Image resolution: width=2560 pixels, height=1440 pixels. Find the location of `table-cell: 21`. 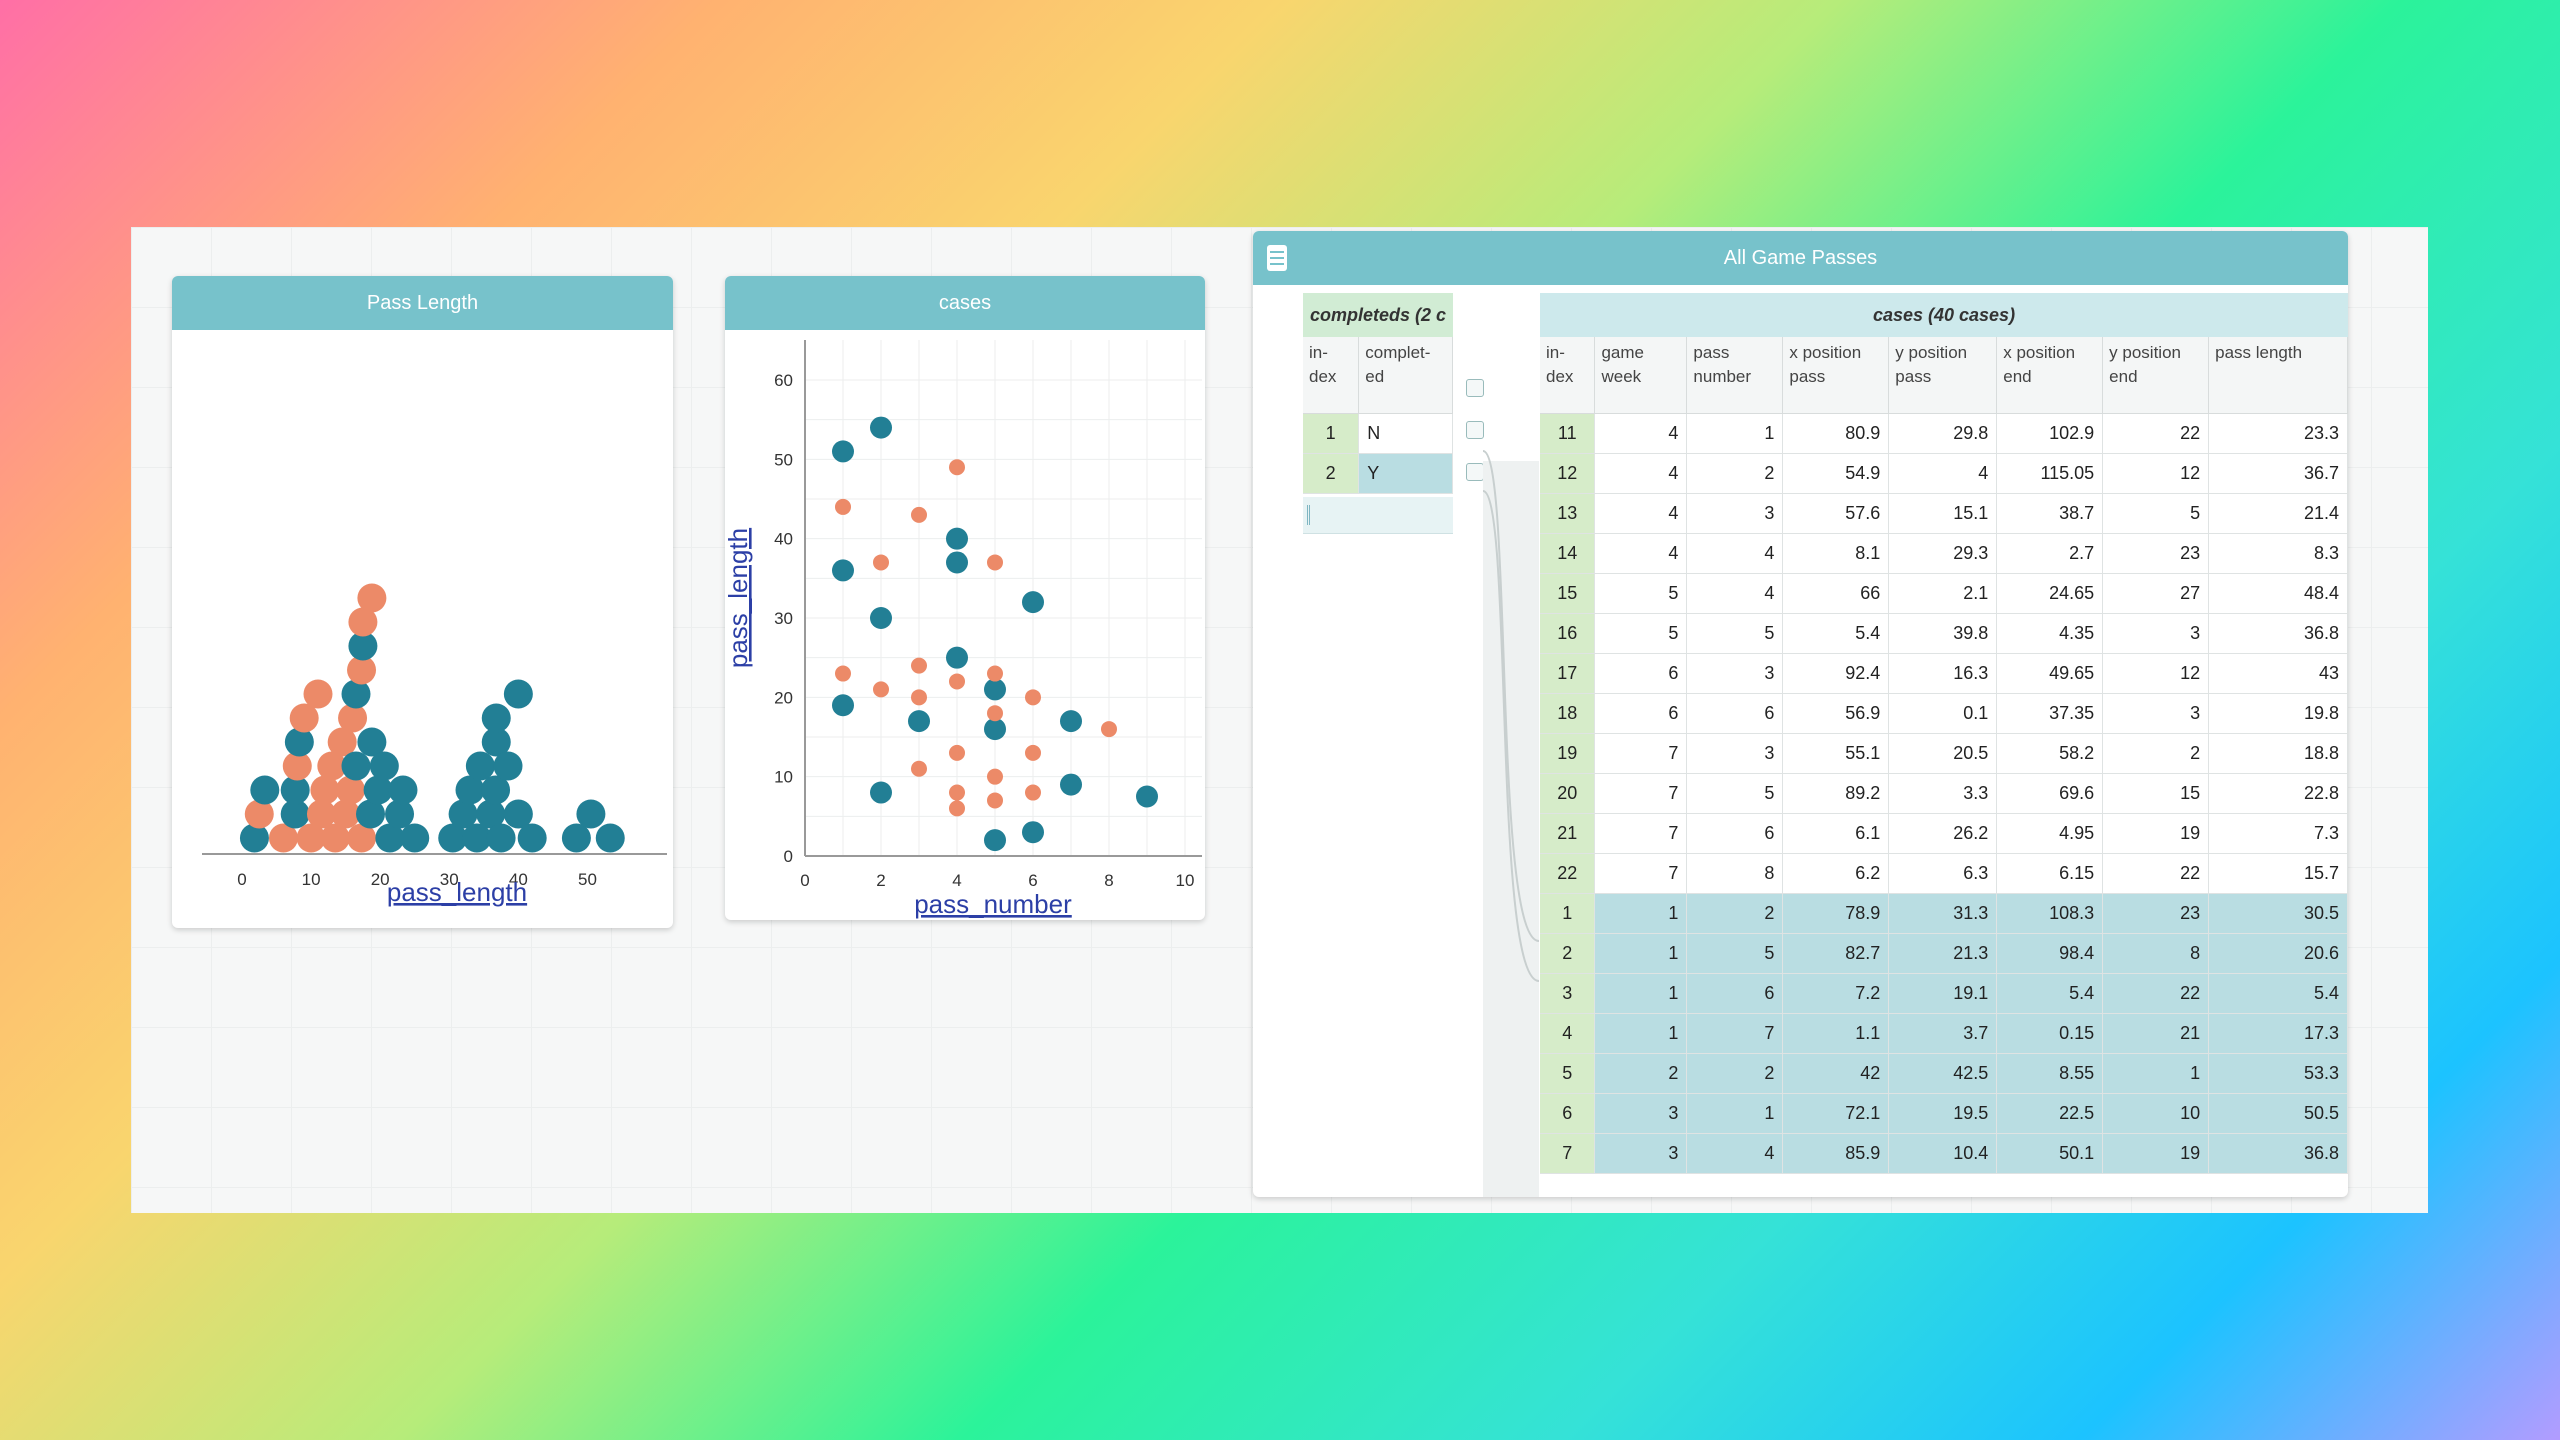

table-cell: 21 is located at coordinates (2156, 1033).